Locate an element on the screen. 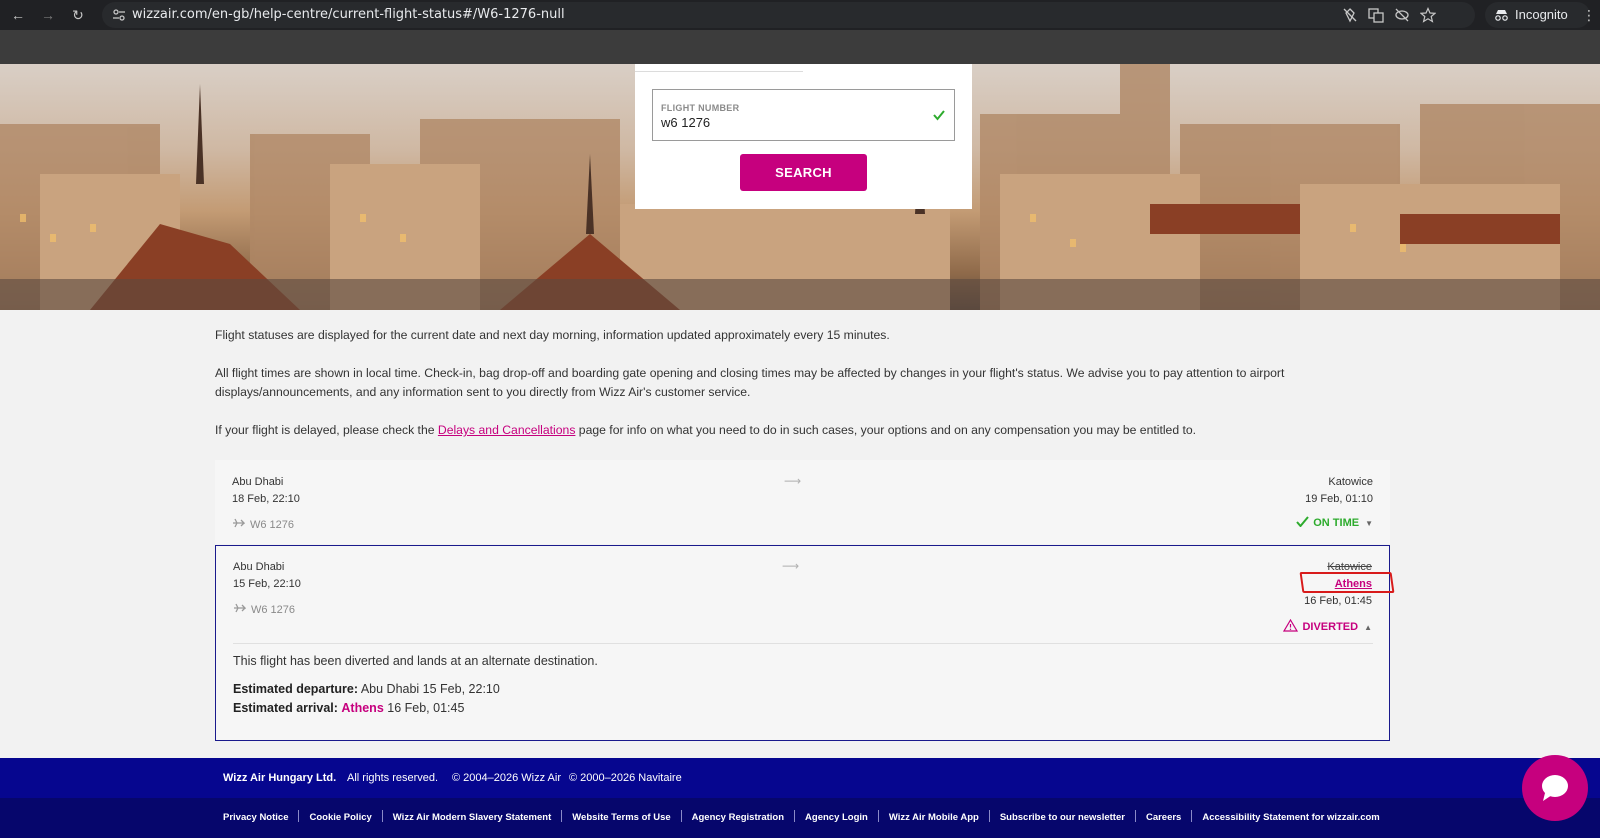 This screenshot has height=838, width=1600. flight-destination: Katowice 19 Feb, 01:10 is located at coordinates (1339, 491).